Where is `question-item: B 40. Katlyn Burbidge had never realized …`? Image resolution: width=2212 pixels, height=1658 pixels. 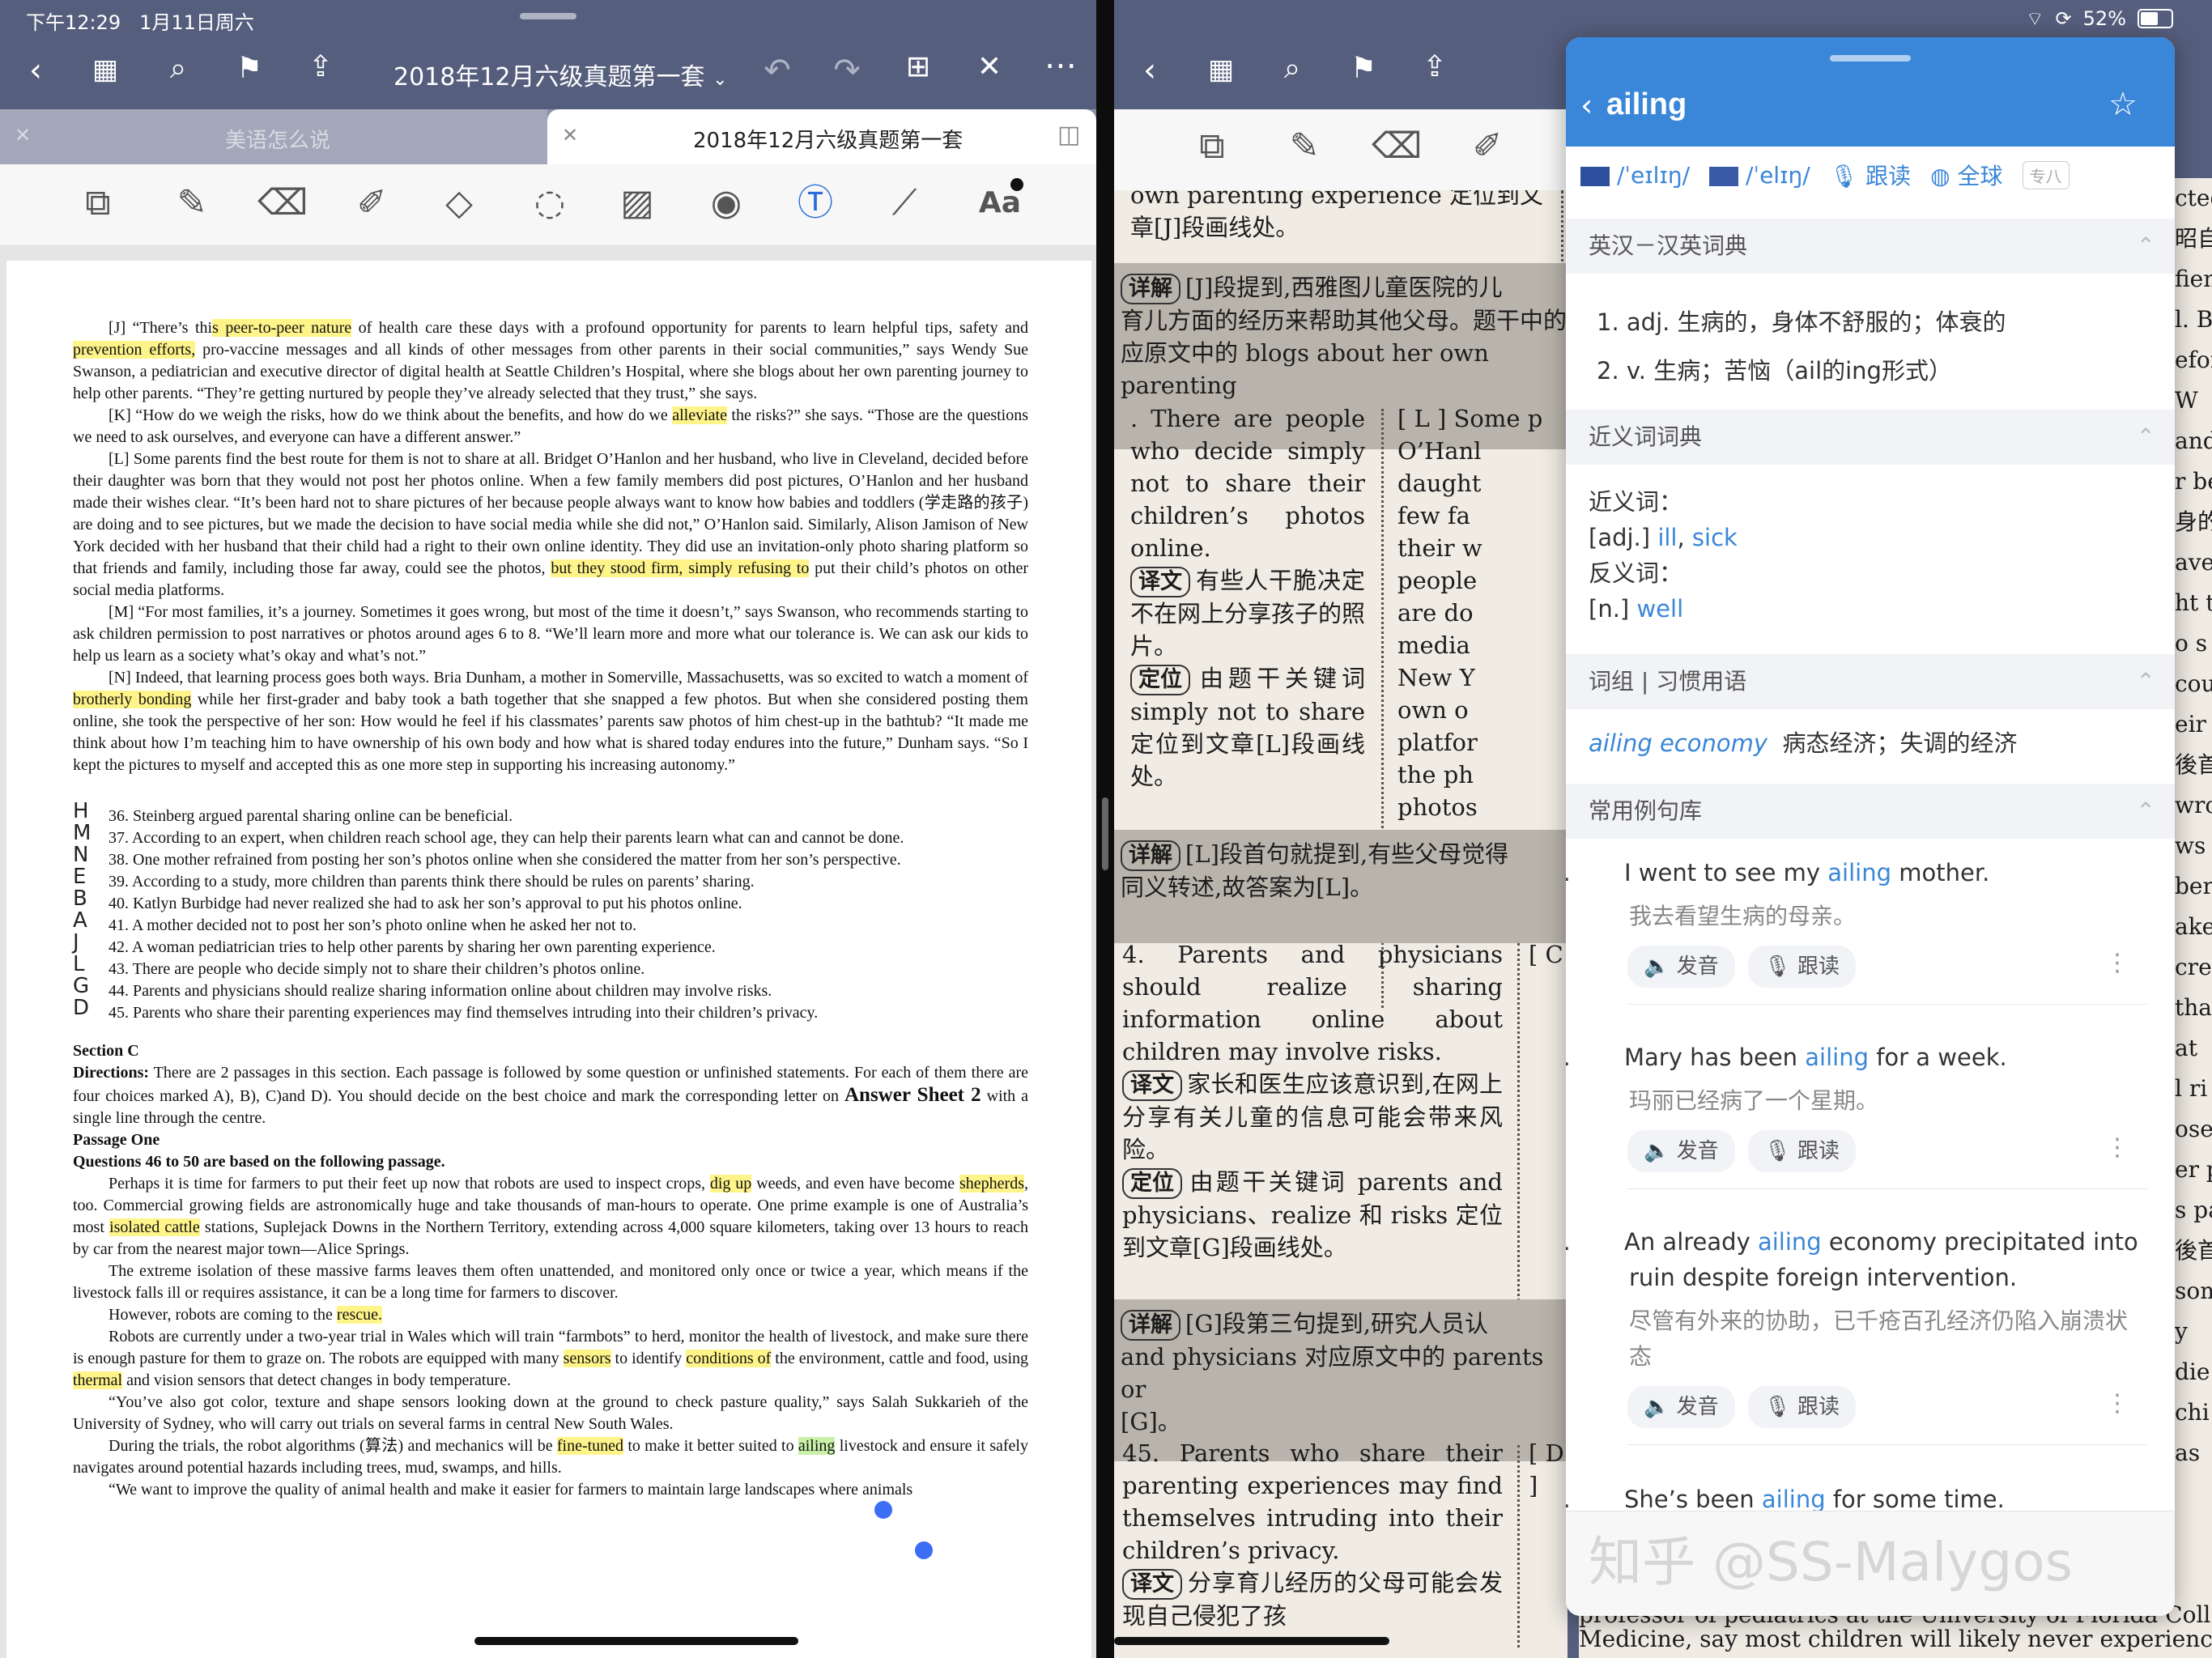
question-item: B 40. Katlyn Burbidge had never realized … is located at coordinates (551, 901).